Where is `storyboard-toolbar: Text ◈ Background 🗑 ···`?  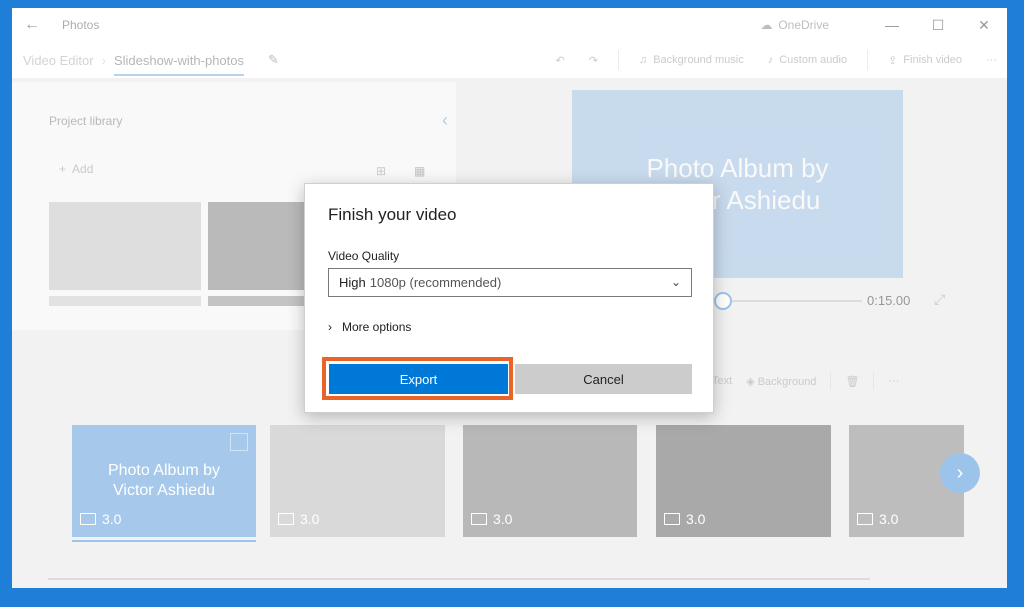 storyboard-toolbar: Text ◈ Background 🗑 ··· is located at coordinates (805, 381).